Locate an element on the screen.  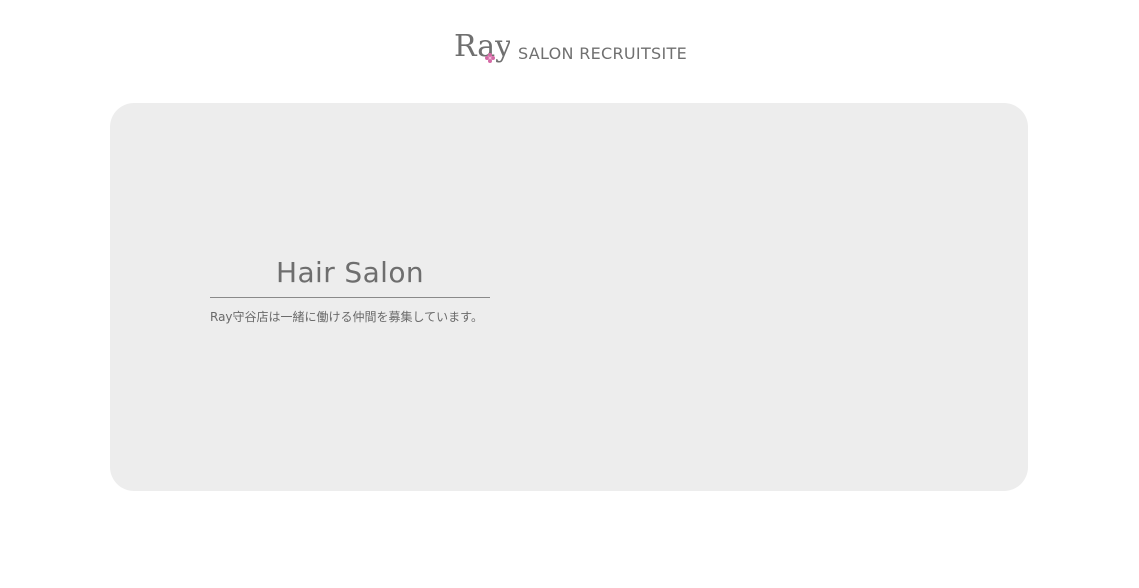
ray-logo: Ray is located at coordinates (482, 51).